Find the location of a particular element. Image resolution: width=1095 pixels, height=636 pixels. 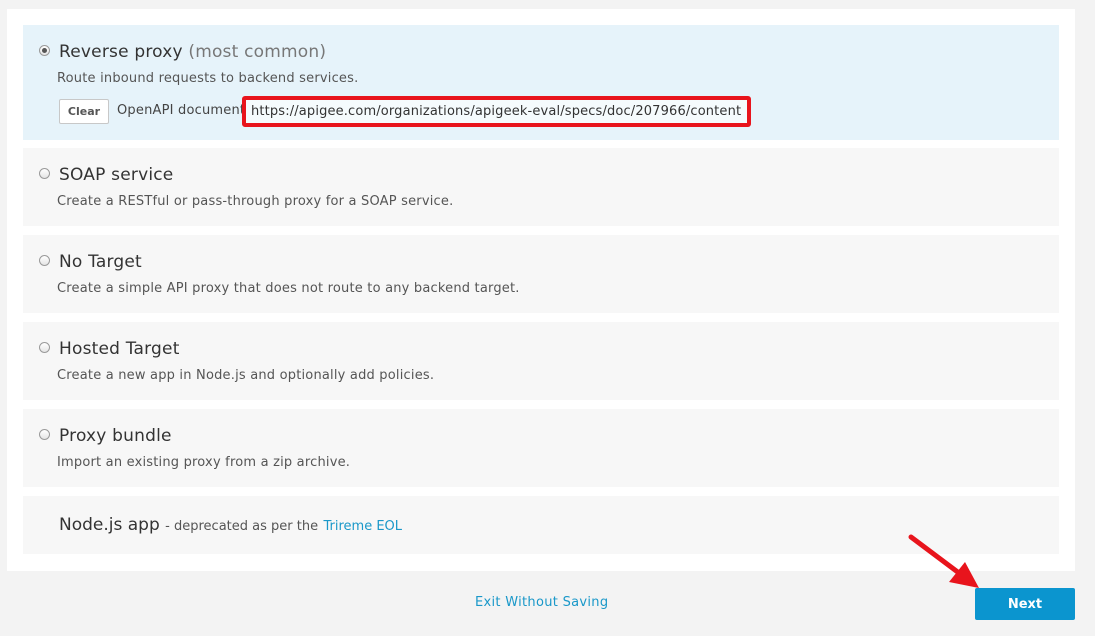

no-target-radio is located at coordinates (44, 260).